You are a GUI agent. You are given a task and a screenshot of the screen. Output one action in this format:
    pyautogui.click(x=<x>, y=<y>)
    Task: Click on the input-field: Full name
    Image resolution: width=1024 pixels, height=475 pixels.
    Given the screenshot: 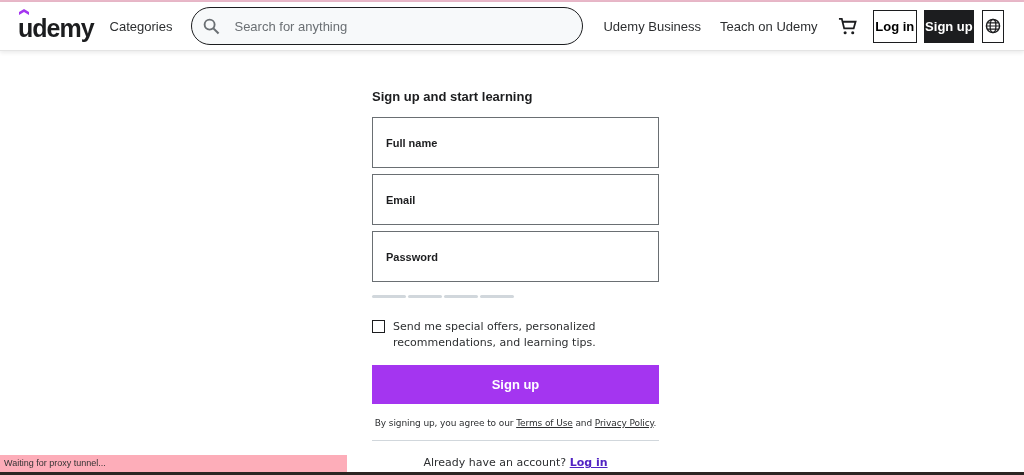 What is the action you would take?
    pyautogui.click(x=515, y=142)
    